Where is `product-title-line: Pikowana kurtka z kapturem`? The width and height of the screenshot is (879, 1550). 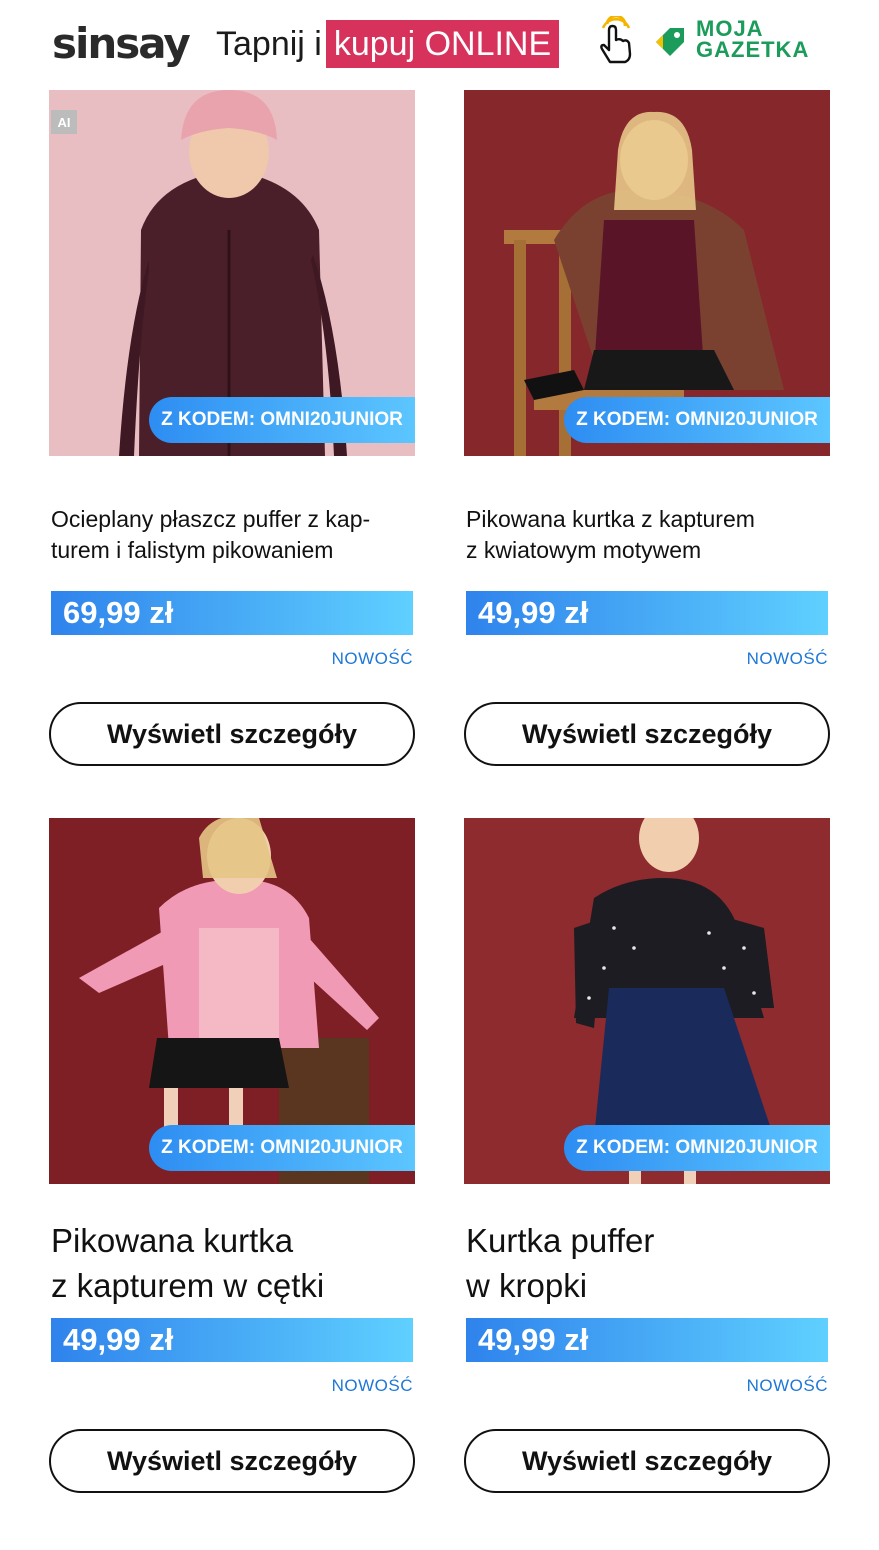
product-title-line: Pikowana kurtka z kapturem is located at coordinates (610, 519).